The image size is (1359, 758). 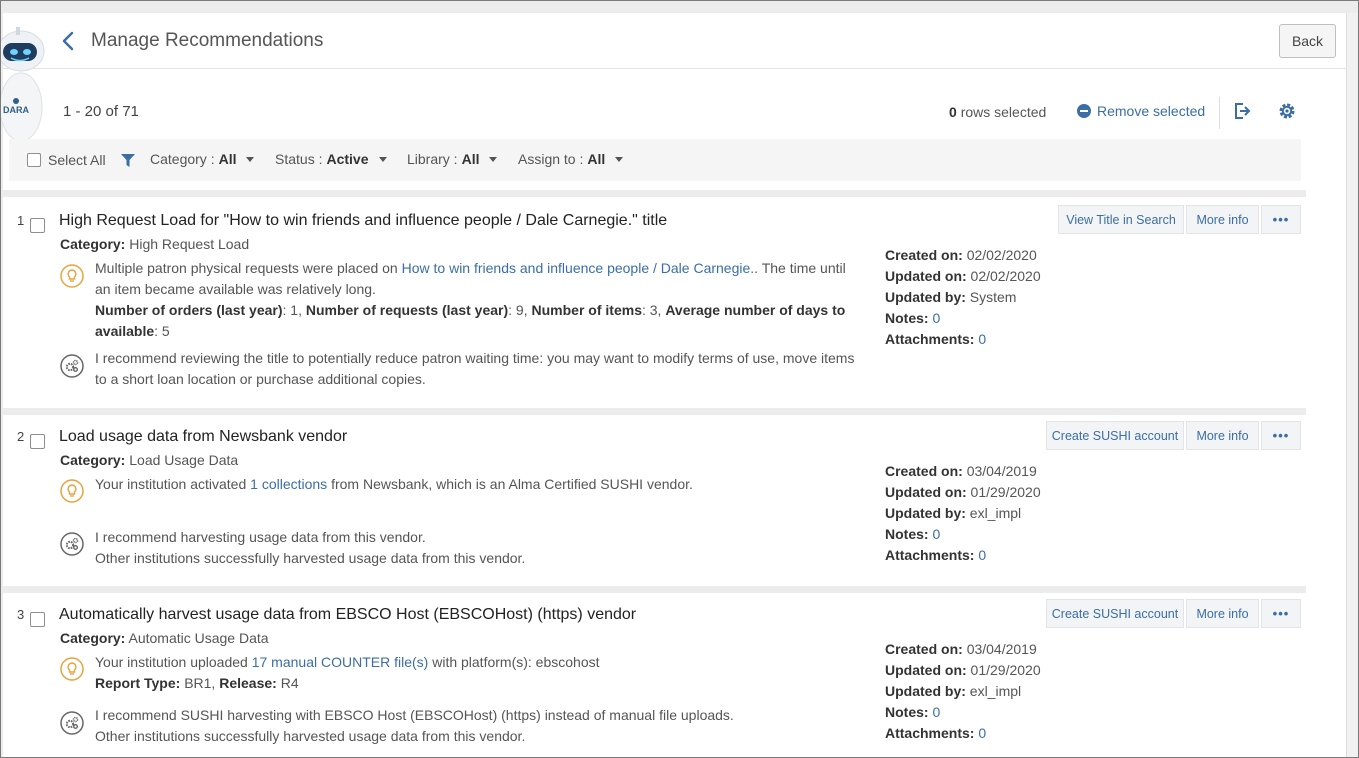 I want to click on notes: Notes: 0, so click(x=963, y=318).